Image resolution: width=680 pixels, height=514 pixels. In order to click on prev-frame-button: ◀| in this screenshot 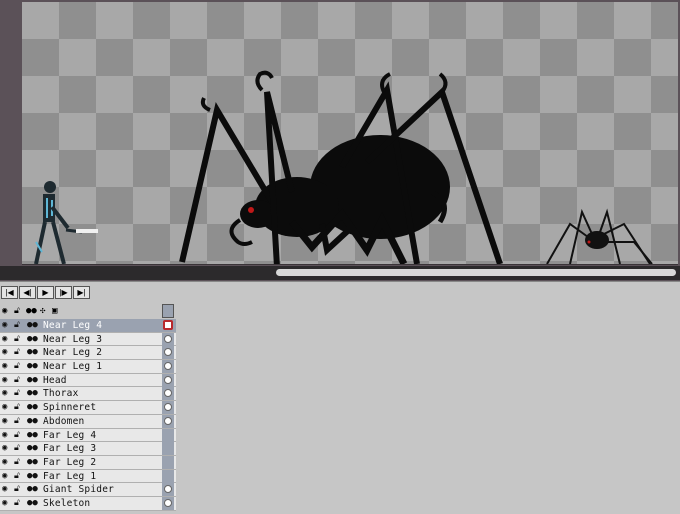, I will do `click(27, 292)`.